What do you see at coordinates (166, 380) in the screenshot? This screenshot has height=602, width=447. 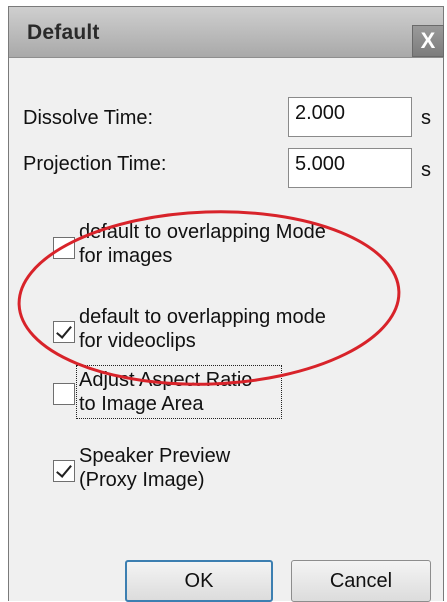 I see `adjust-aspect-ratio-label-line1: Adjust Aspect Ratio` at bounding box center [166, 380].